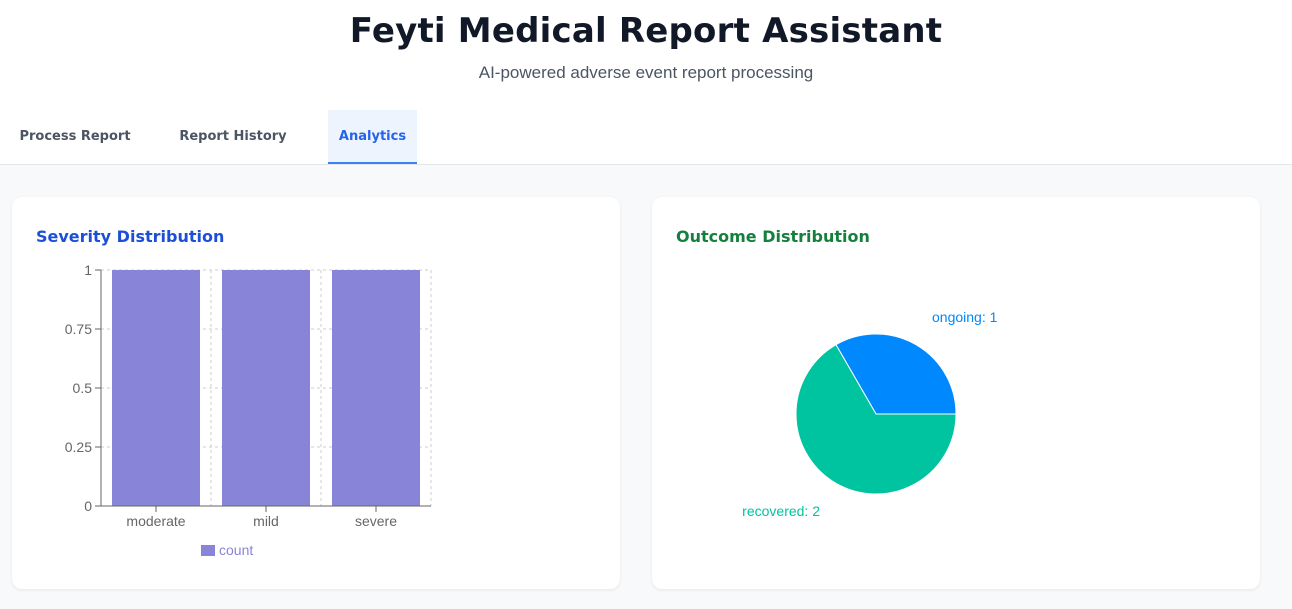 The height and width of the screenshot is (609, 1292). What do you see at coordinates (781, 511) in the screenshot?
I see `pie-label-recovered: recovered: 2` at bounding box center [781, 511].